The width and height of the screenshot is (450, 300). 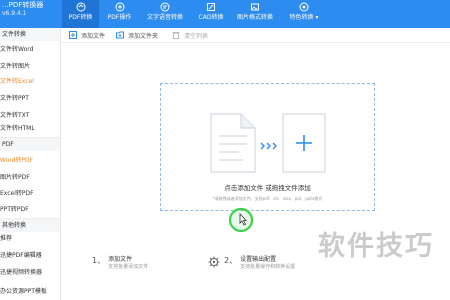 What do you see at coordinates (241, 220) in the screenshot?
I see `cursor-highlight` at bounding box center [241, 220].